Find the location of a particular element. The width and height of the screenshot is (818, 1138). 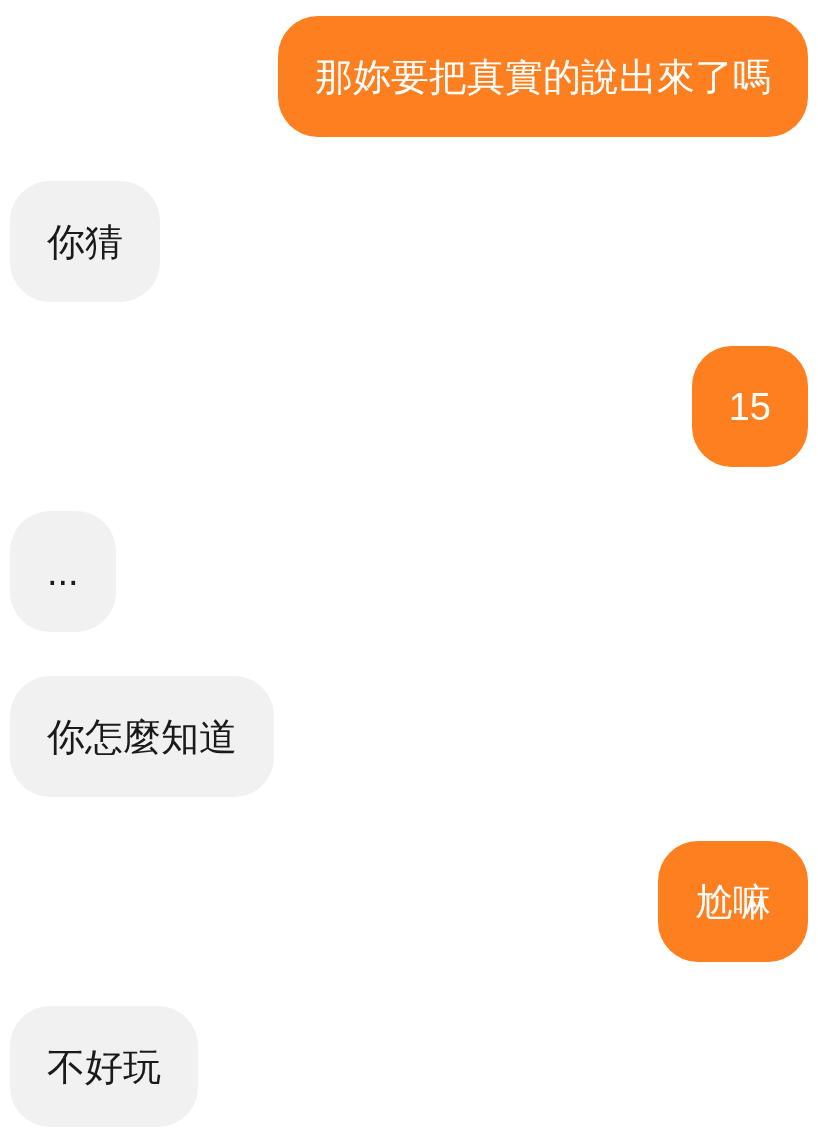

received-message: 不好玩 is located at coordinates (104, 1066).